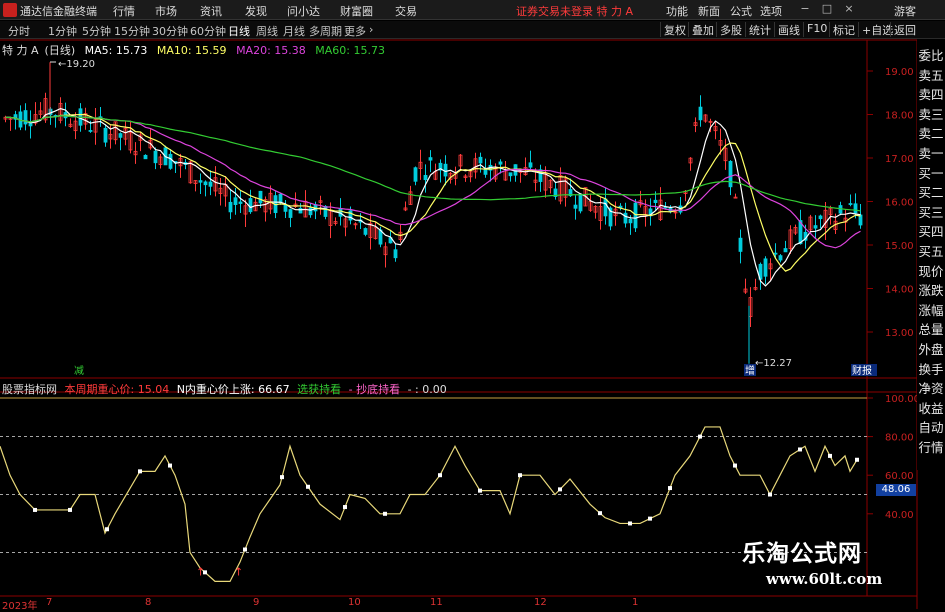 The image size is (945, 612). Describe the element at coordinates (899, 159) in the screenshot. I see `price-tick-label: 17.00` at that location.